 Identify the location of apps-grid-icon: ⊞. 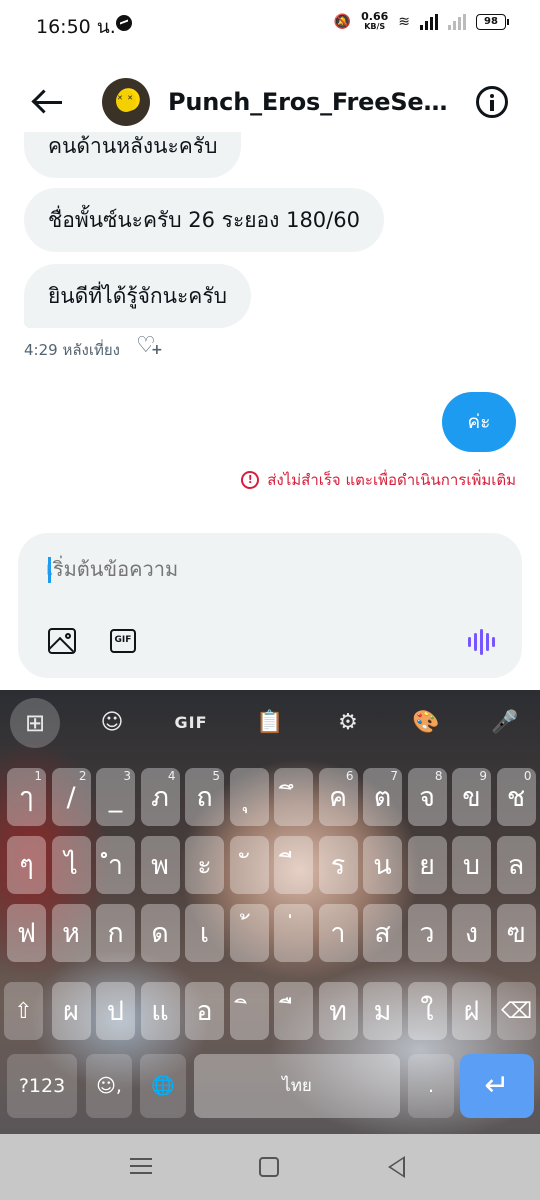
(35, 723).